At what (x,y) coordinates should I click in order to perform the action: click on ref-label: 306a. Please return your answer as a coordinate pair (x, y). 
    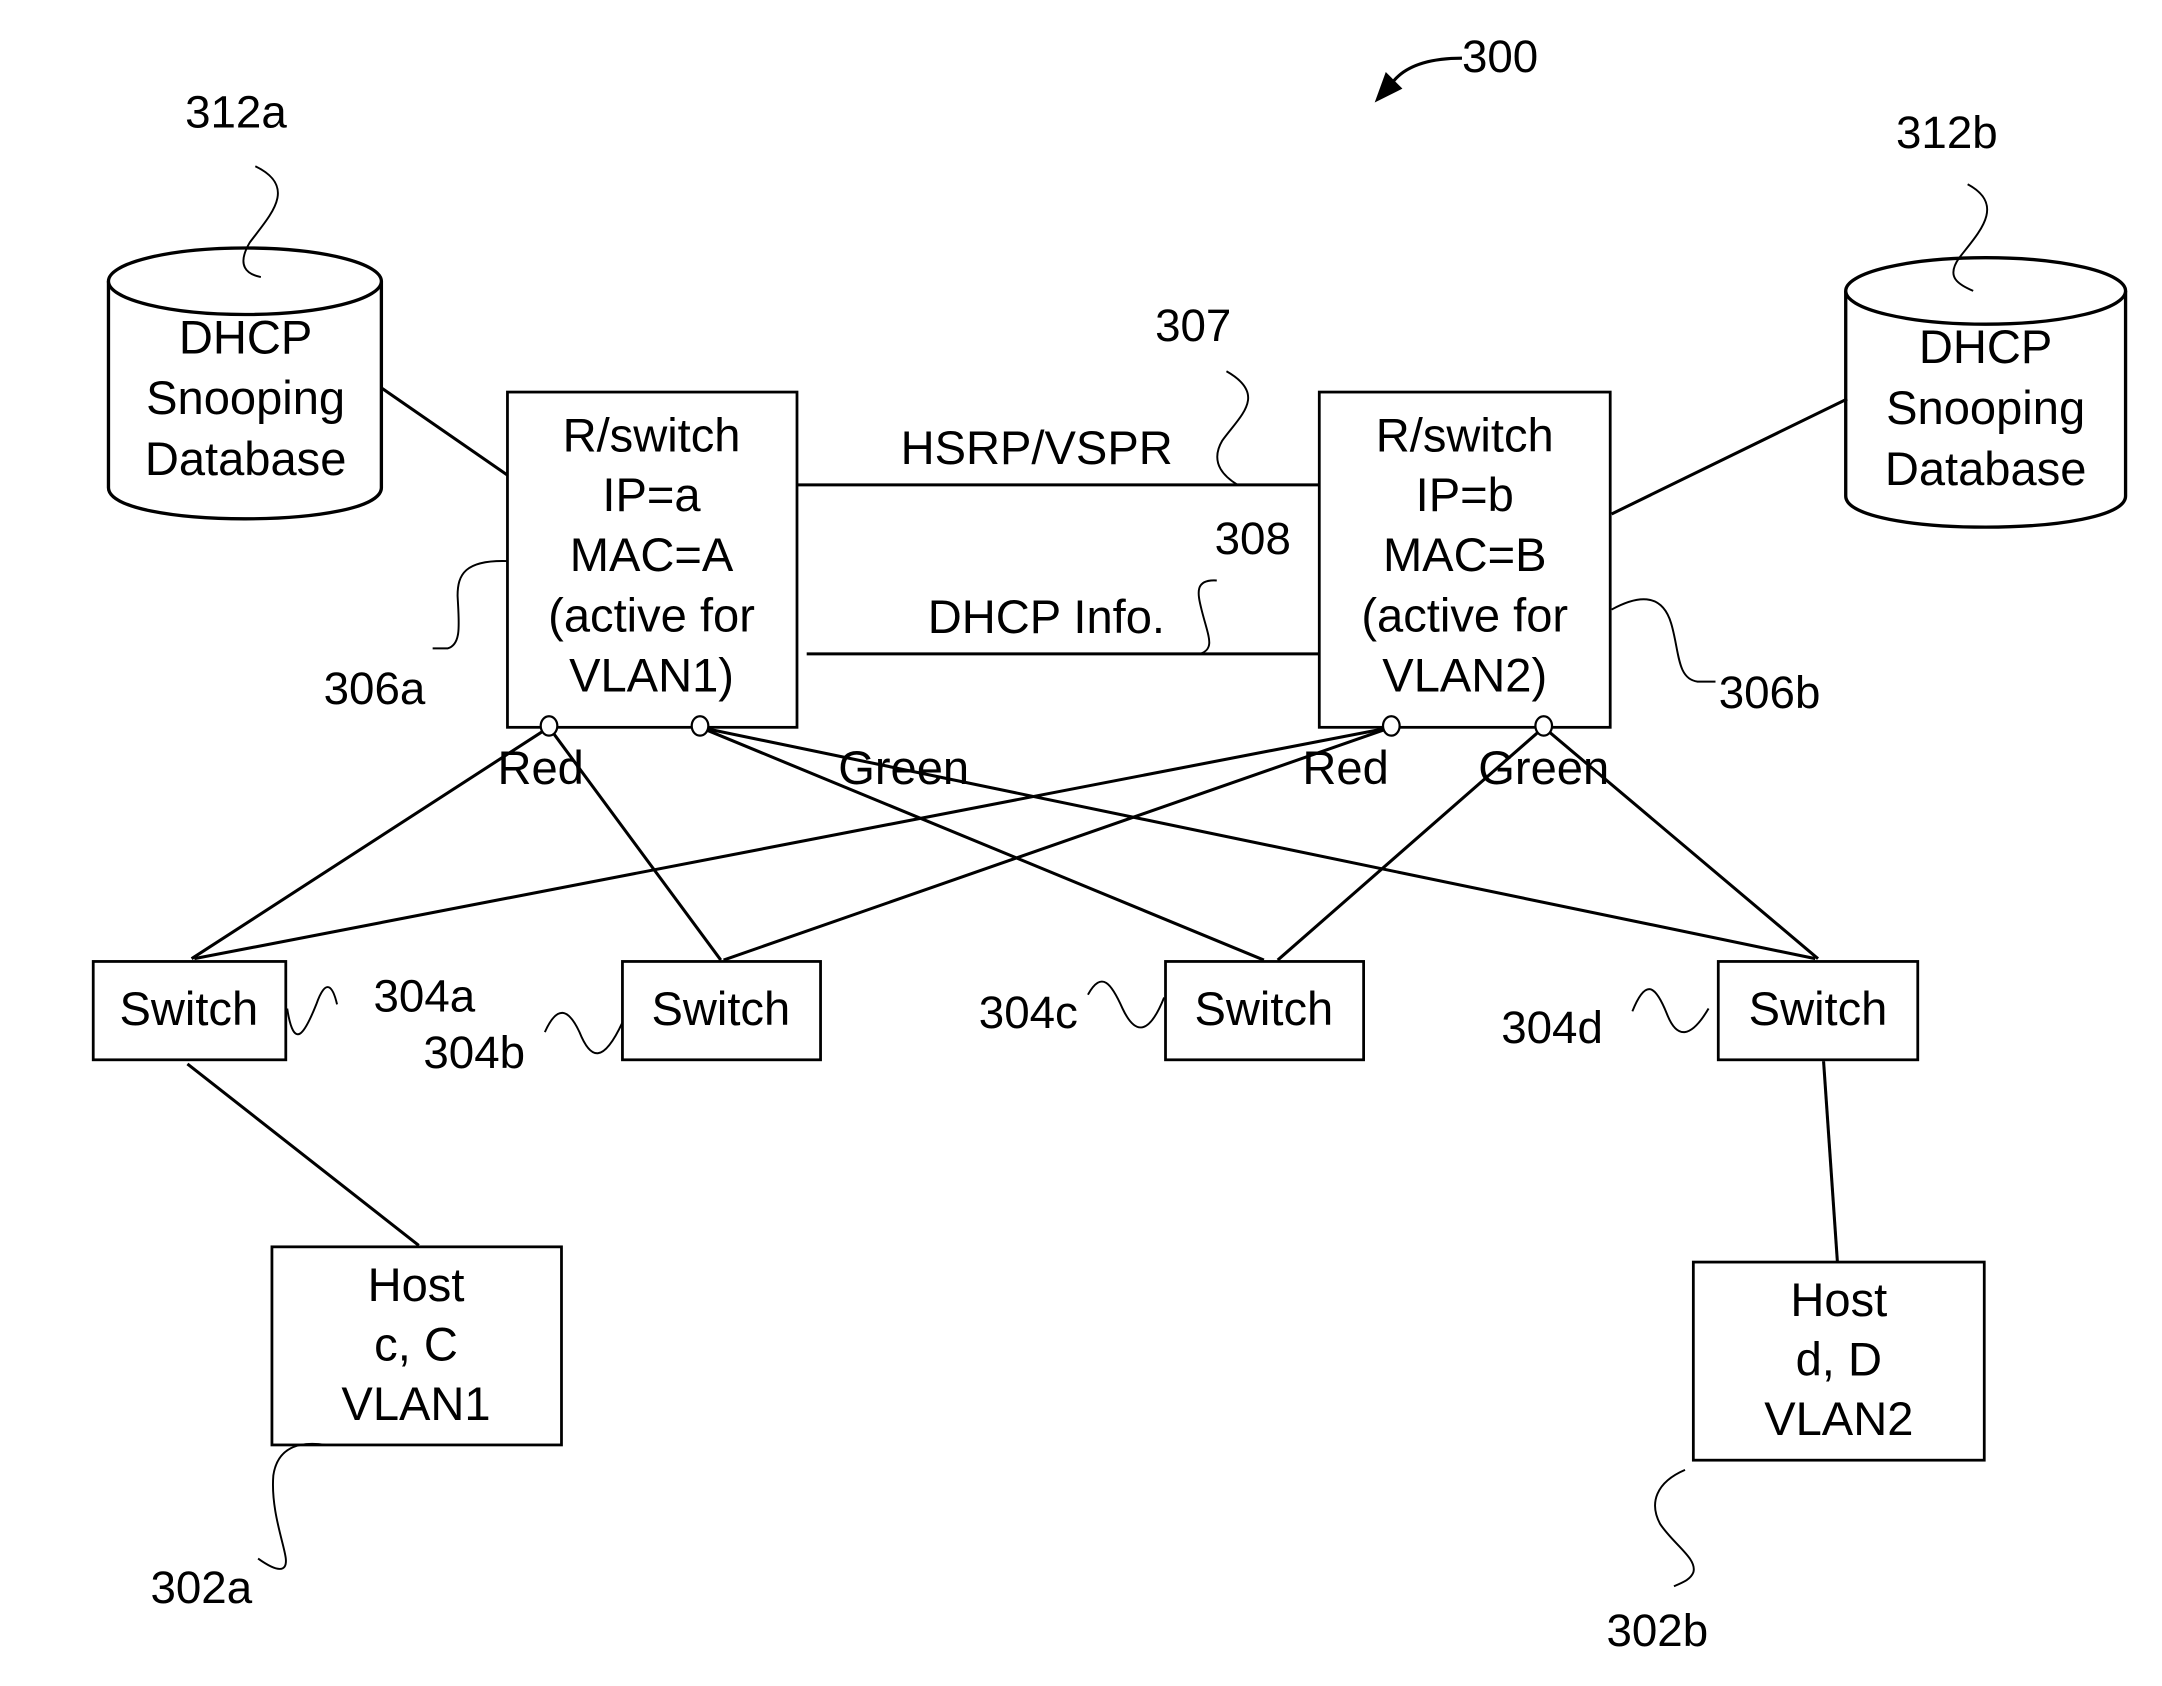
    Looking at the image, I should click on (375, 688).